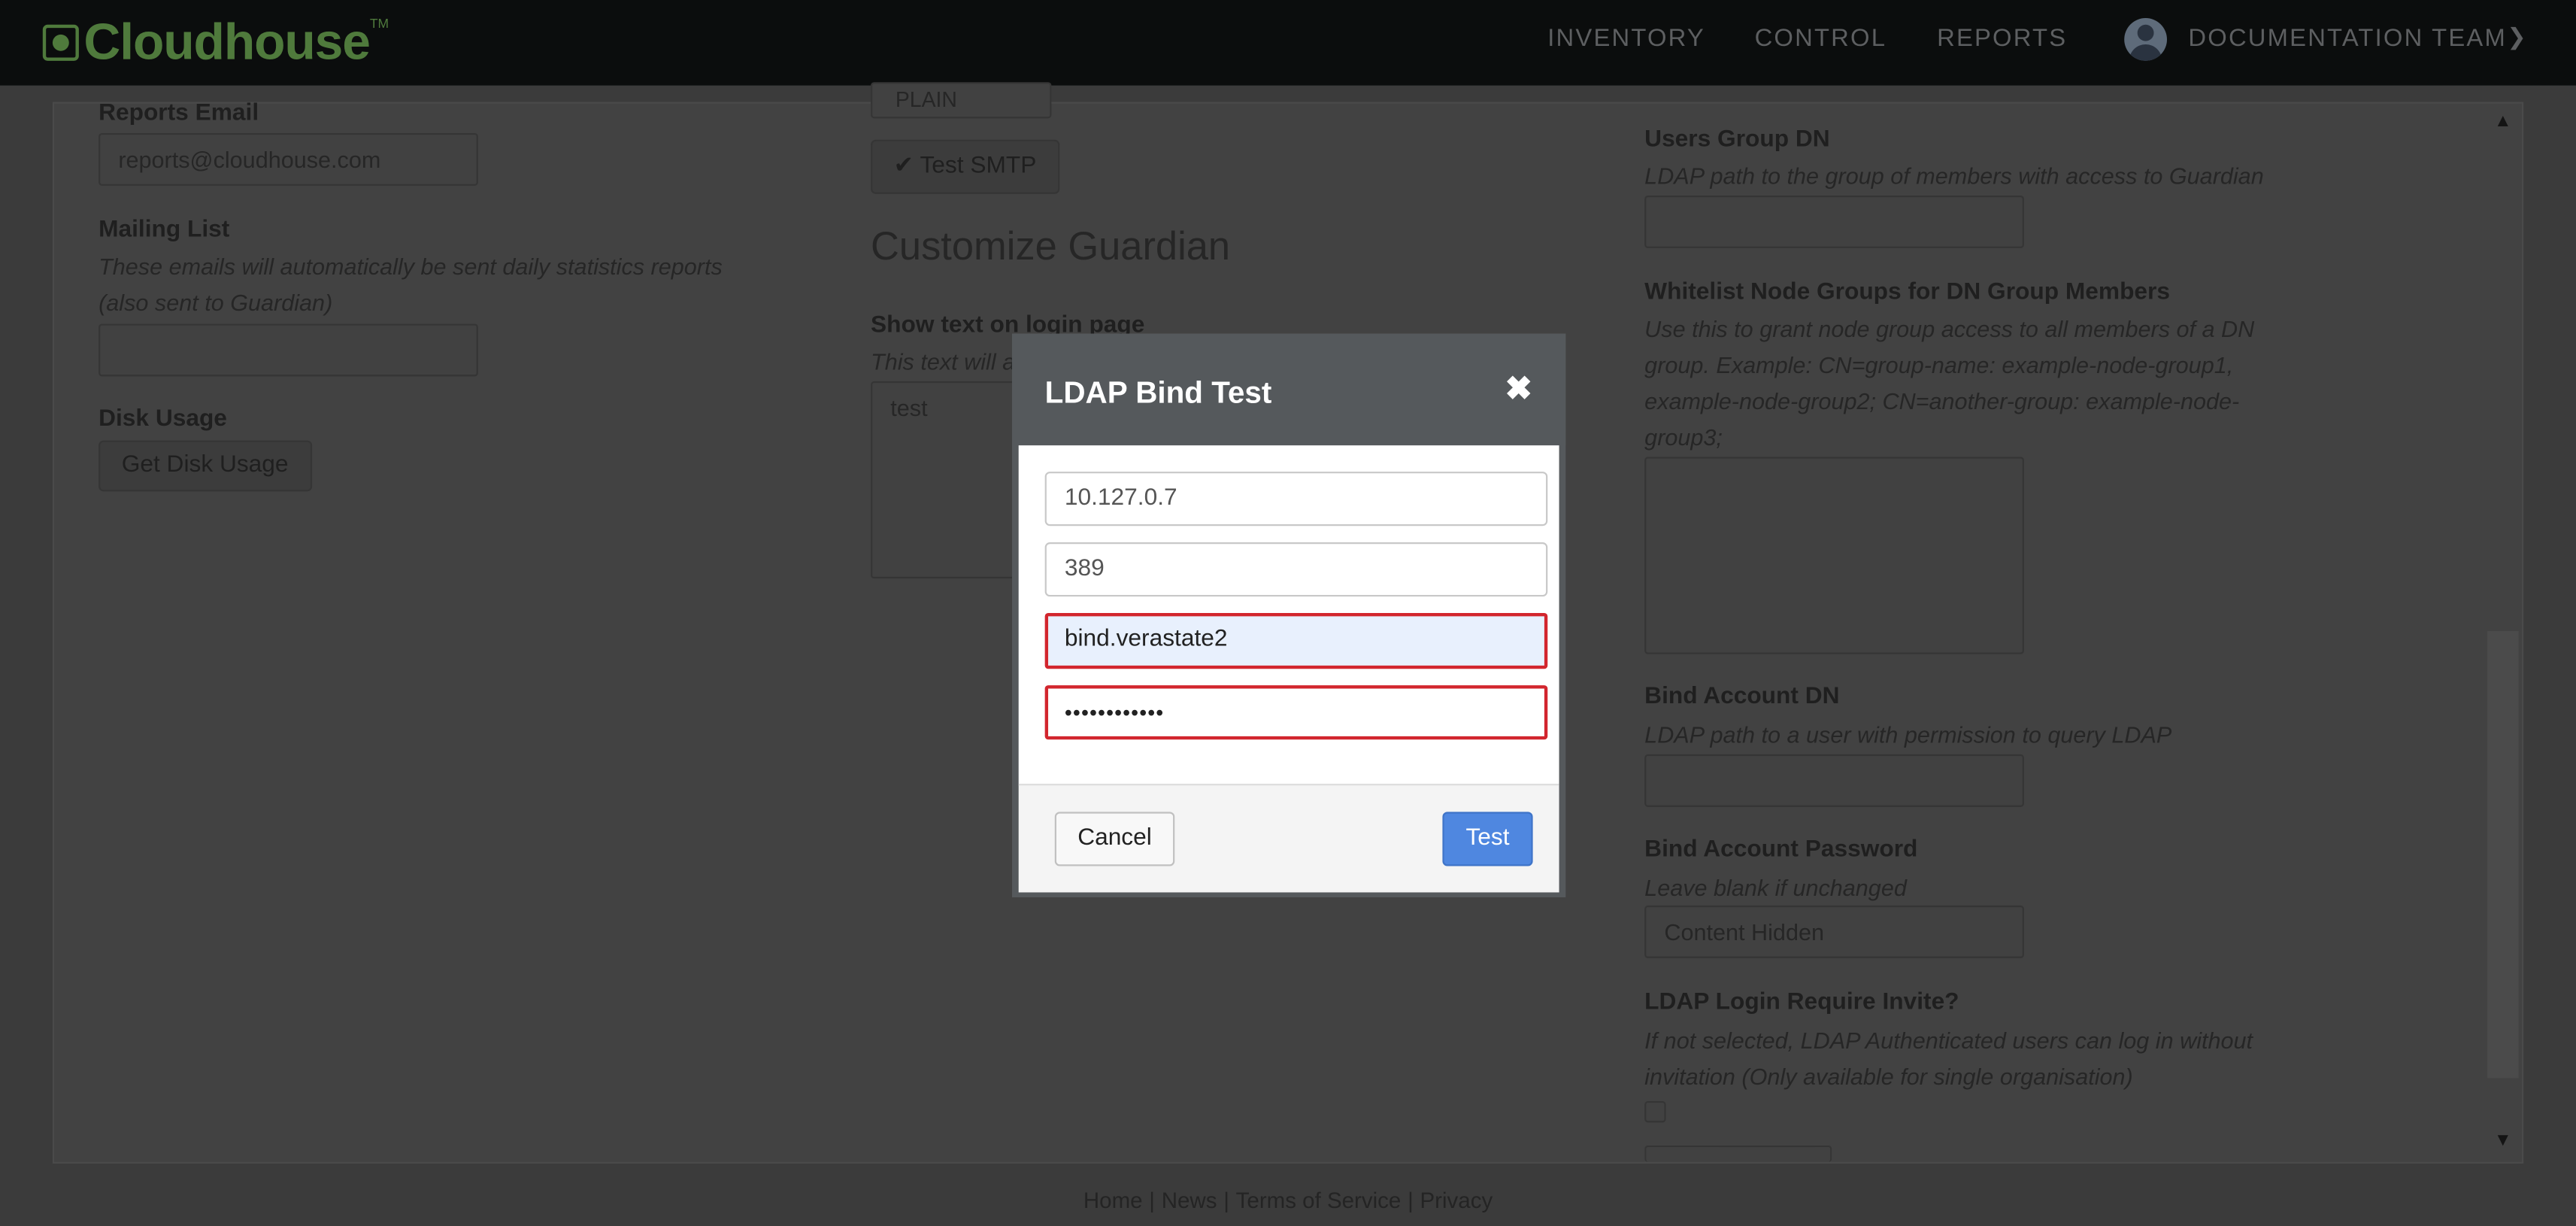 This screenshot has height=1226, width=2576. Describe the element at coordinates (288, 350) in the screenshot. I see `mailing-list-input` at that location.